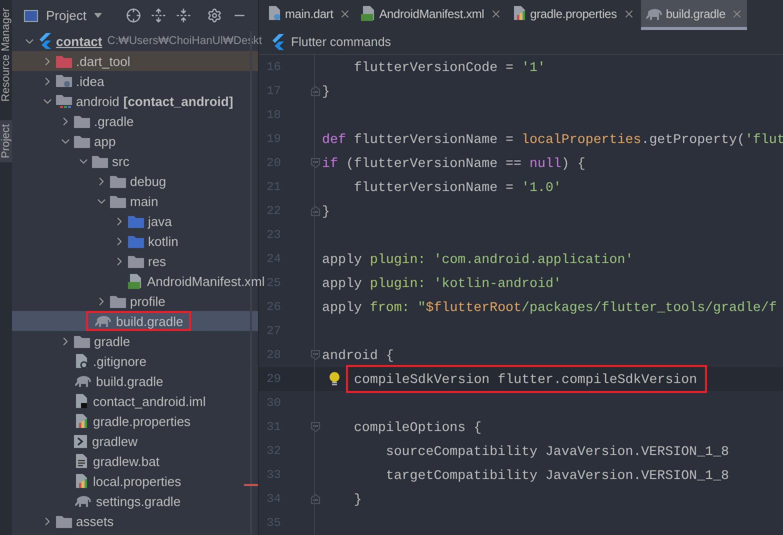 This screenshot has height=535, width=783. What do you see at coordinates (6, 55) in the screenshot?
I see `side-tool-tab: Resource Manager` at bounding box center [6, 55].